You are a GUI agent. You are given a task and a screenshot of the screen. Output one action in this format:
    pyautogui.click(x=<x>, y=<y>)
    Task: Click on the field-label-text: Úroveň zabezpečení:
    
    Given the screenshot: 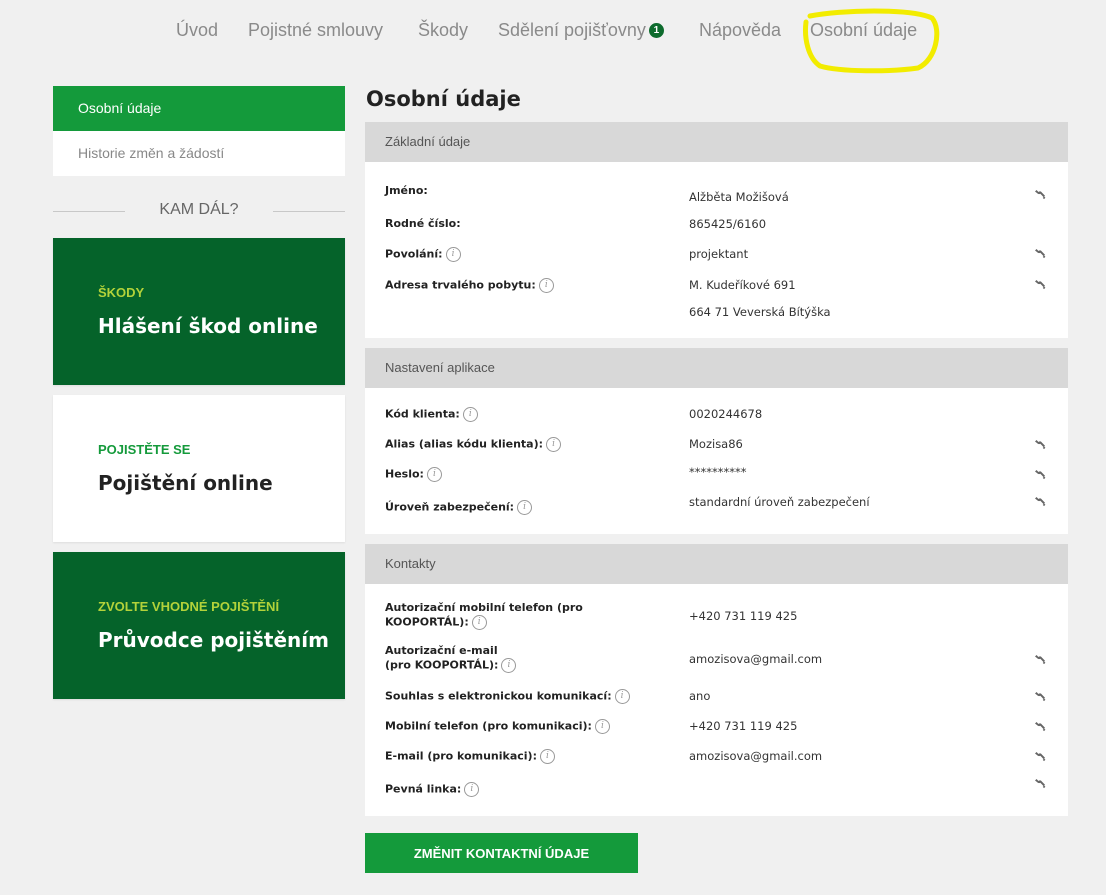 What is the action you would take?
    pyautogui.click(x=450, y=507)
    